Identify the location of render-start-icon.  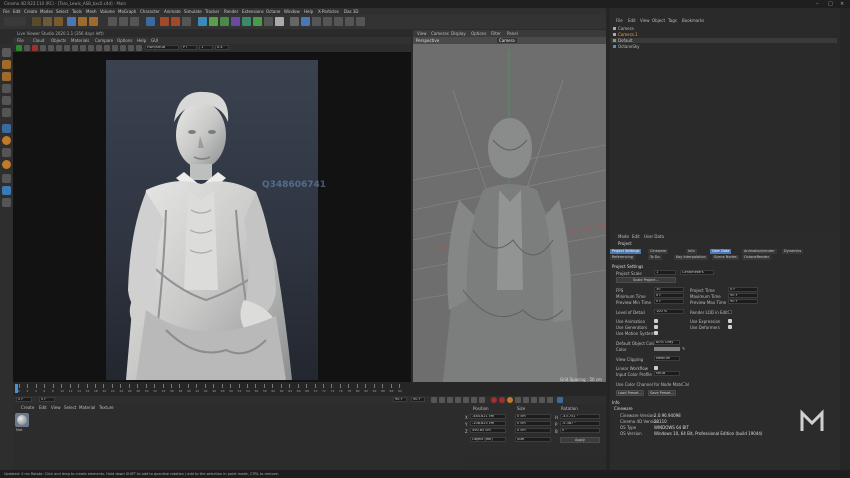
(19, 48).